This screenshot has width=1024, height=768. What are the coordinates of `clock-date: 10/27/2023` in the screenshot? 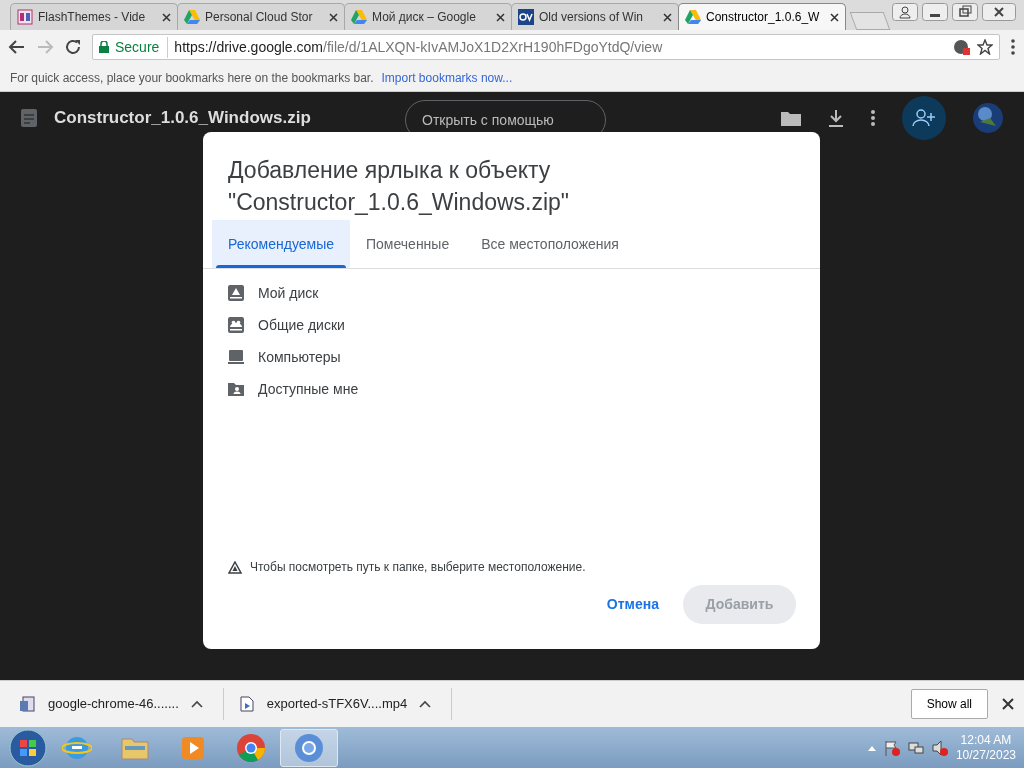 It's located at (985, 754).